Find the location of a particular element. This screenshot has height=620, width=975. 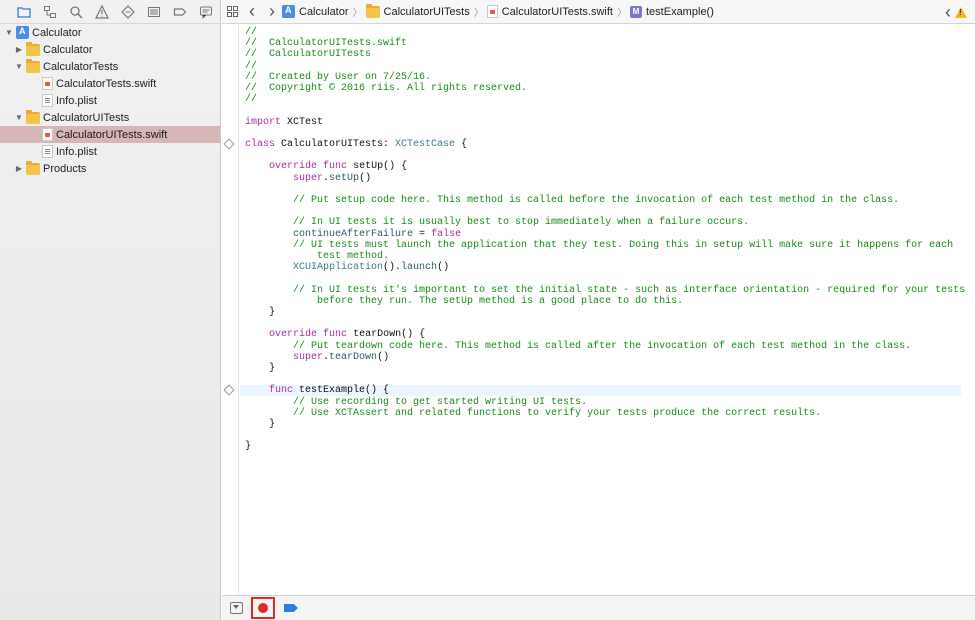

issue-navigation: ‹ is located at coordinates (956, 12).